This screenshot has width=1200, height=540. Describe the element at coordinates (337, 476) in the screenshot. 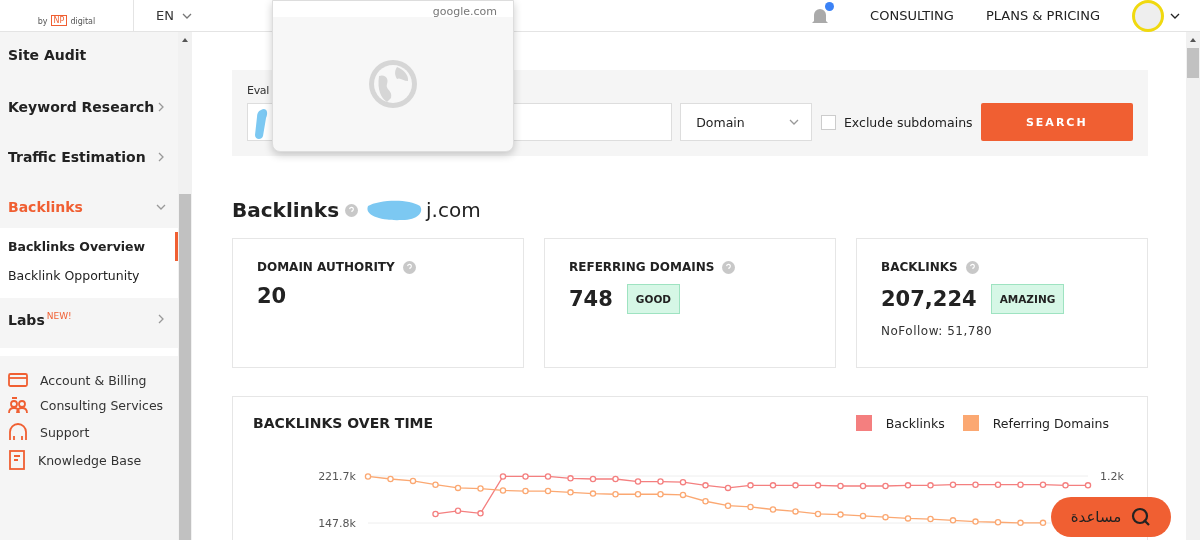

I see `axis-label: 221.7k` at that location.